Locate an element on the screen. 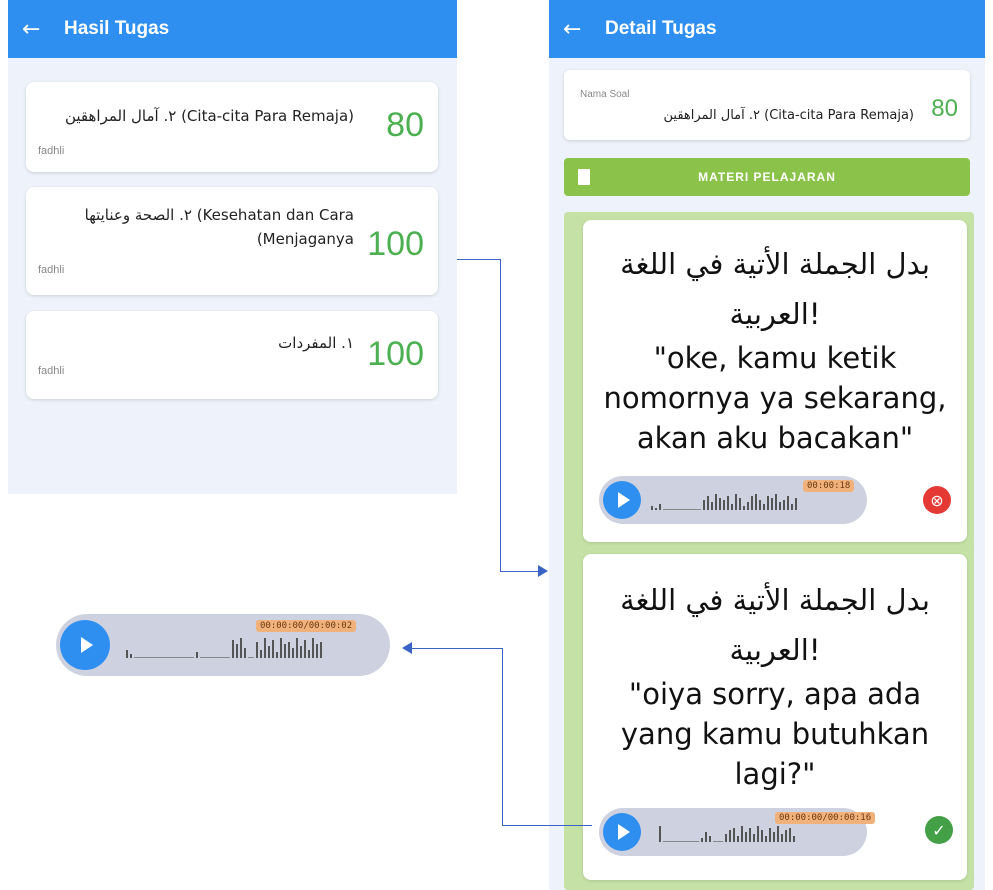 The width and height of the screenshot is (993, 890). audio-player: 00:00:00/00:00:16 is located at coordinates (737, 832).